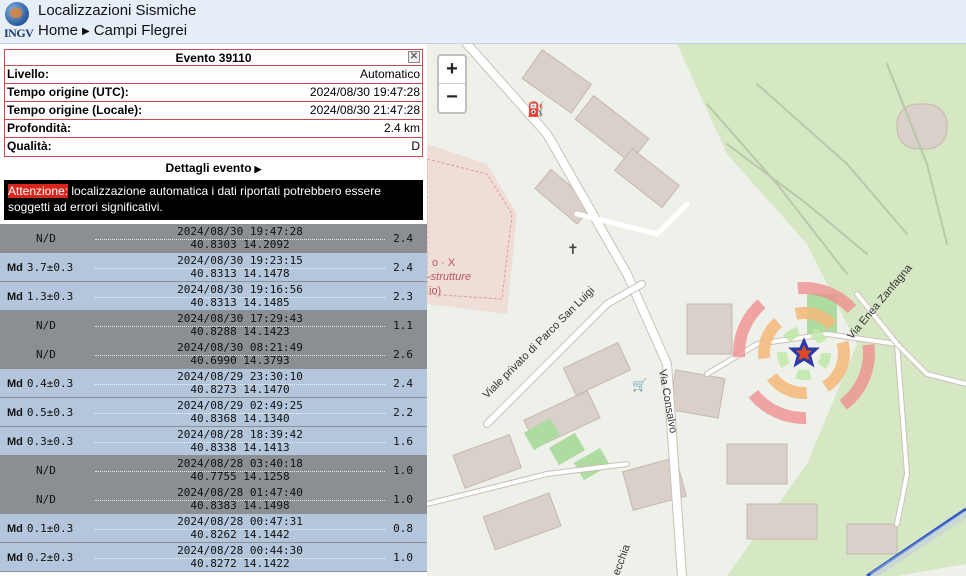 The height and width of the screenshot is (576, 966). I want to click on field-value: 2024/08/30 21:47:28, so click(364, 110).